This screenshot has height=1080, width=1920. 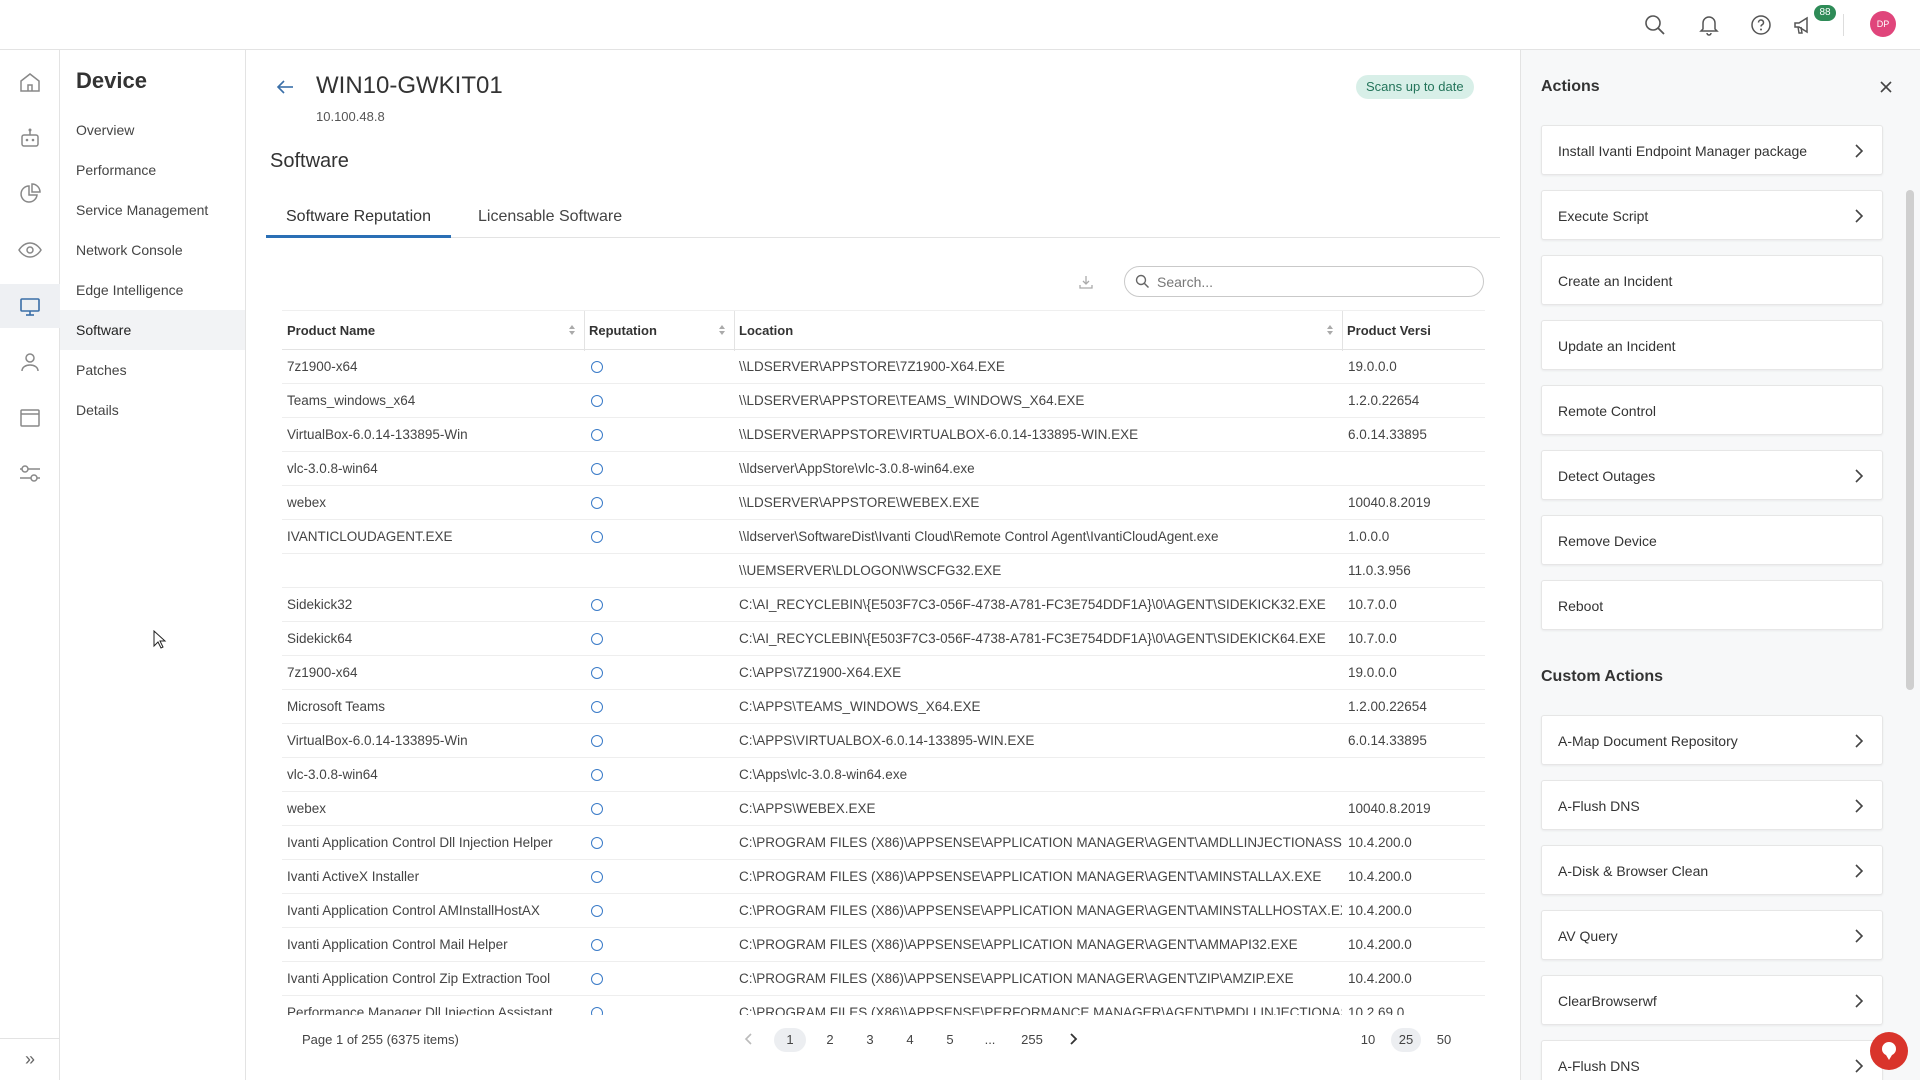 What do you see at coordinates (1886, 87) in the screenshot?
I see `close-icon` at bounding box center [1886, 87].